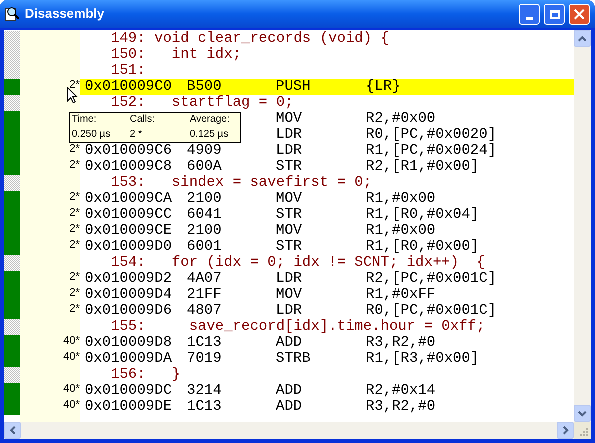  Describe the element at coordinates (128, 407) in the screenshot. I see `address: 0x010009DE` at that location.